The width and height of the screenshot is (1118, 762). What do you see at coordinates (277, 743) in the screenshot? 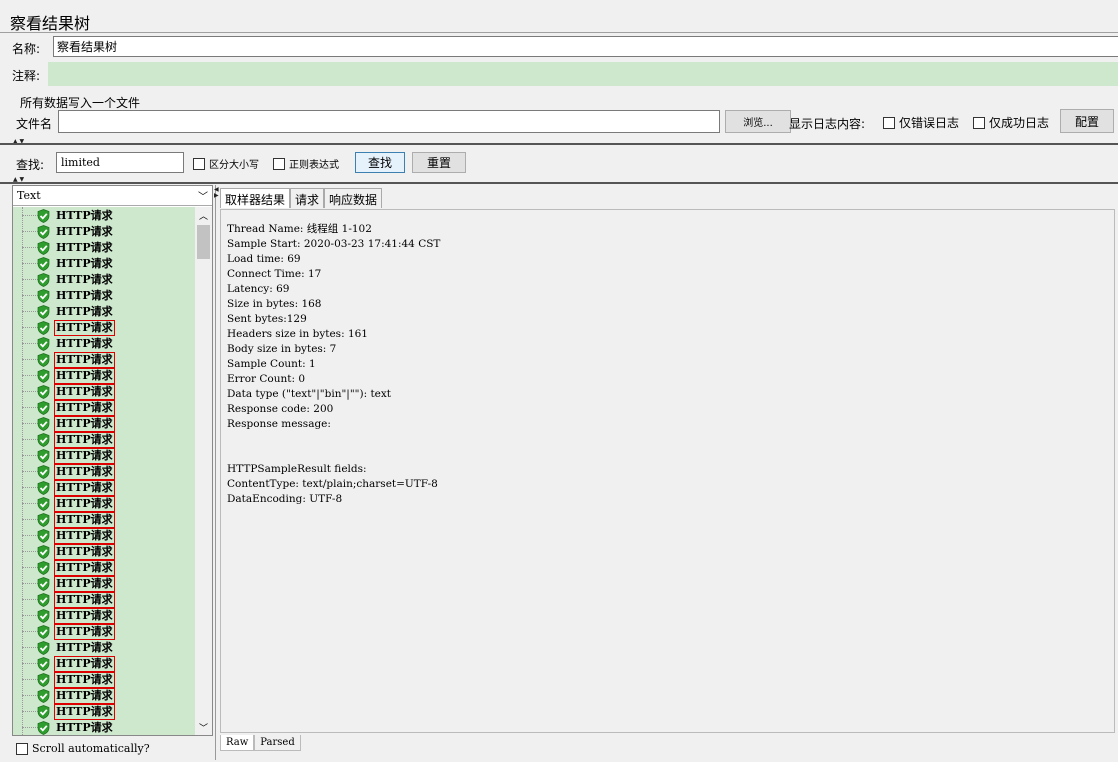
I see `tab-parsed: Parsed` at bounding box center [277, 743].